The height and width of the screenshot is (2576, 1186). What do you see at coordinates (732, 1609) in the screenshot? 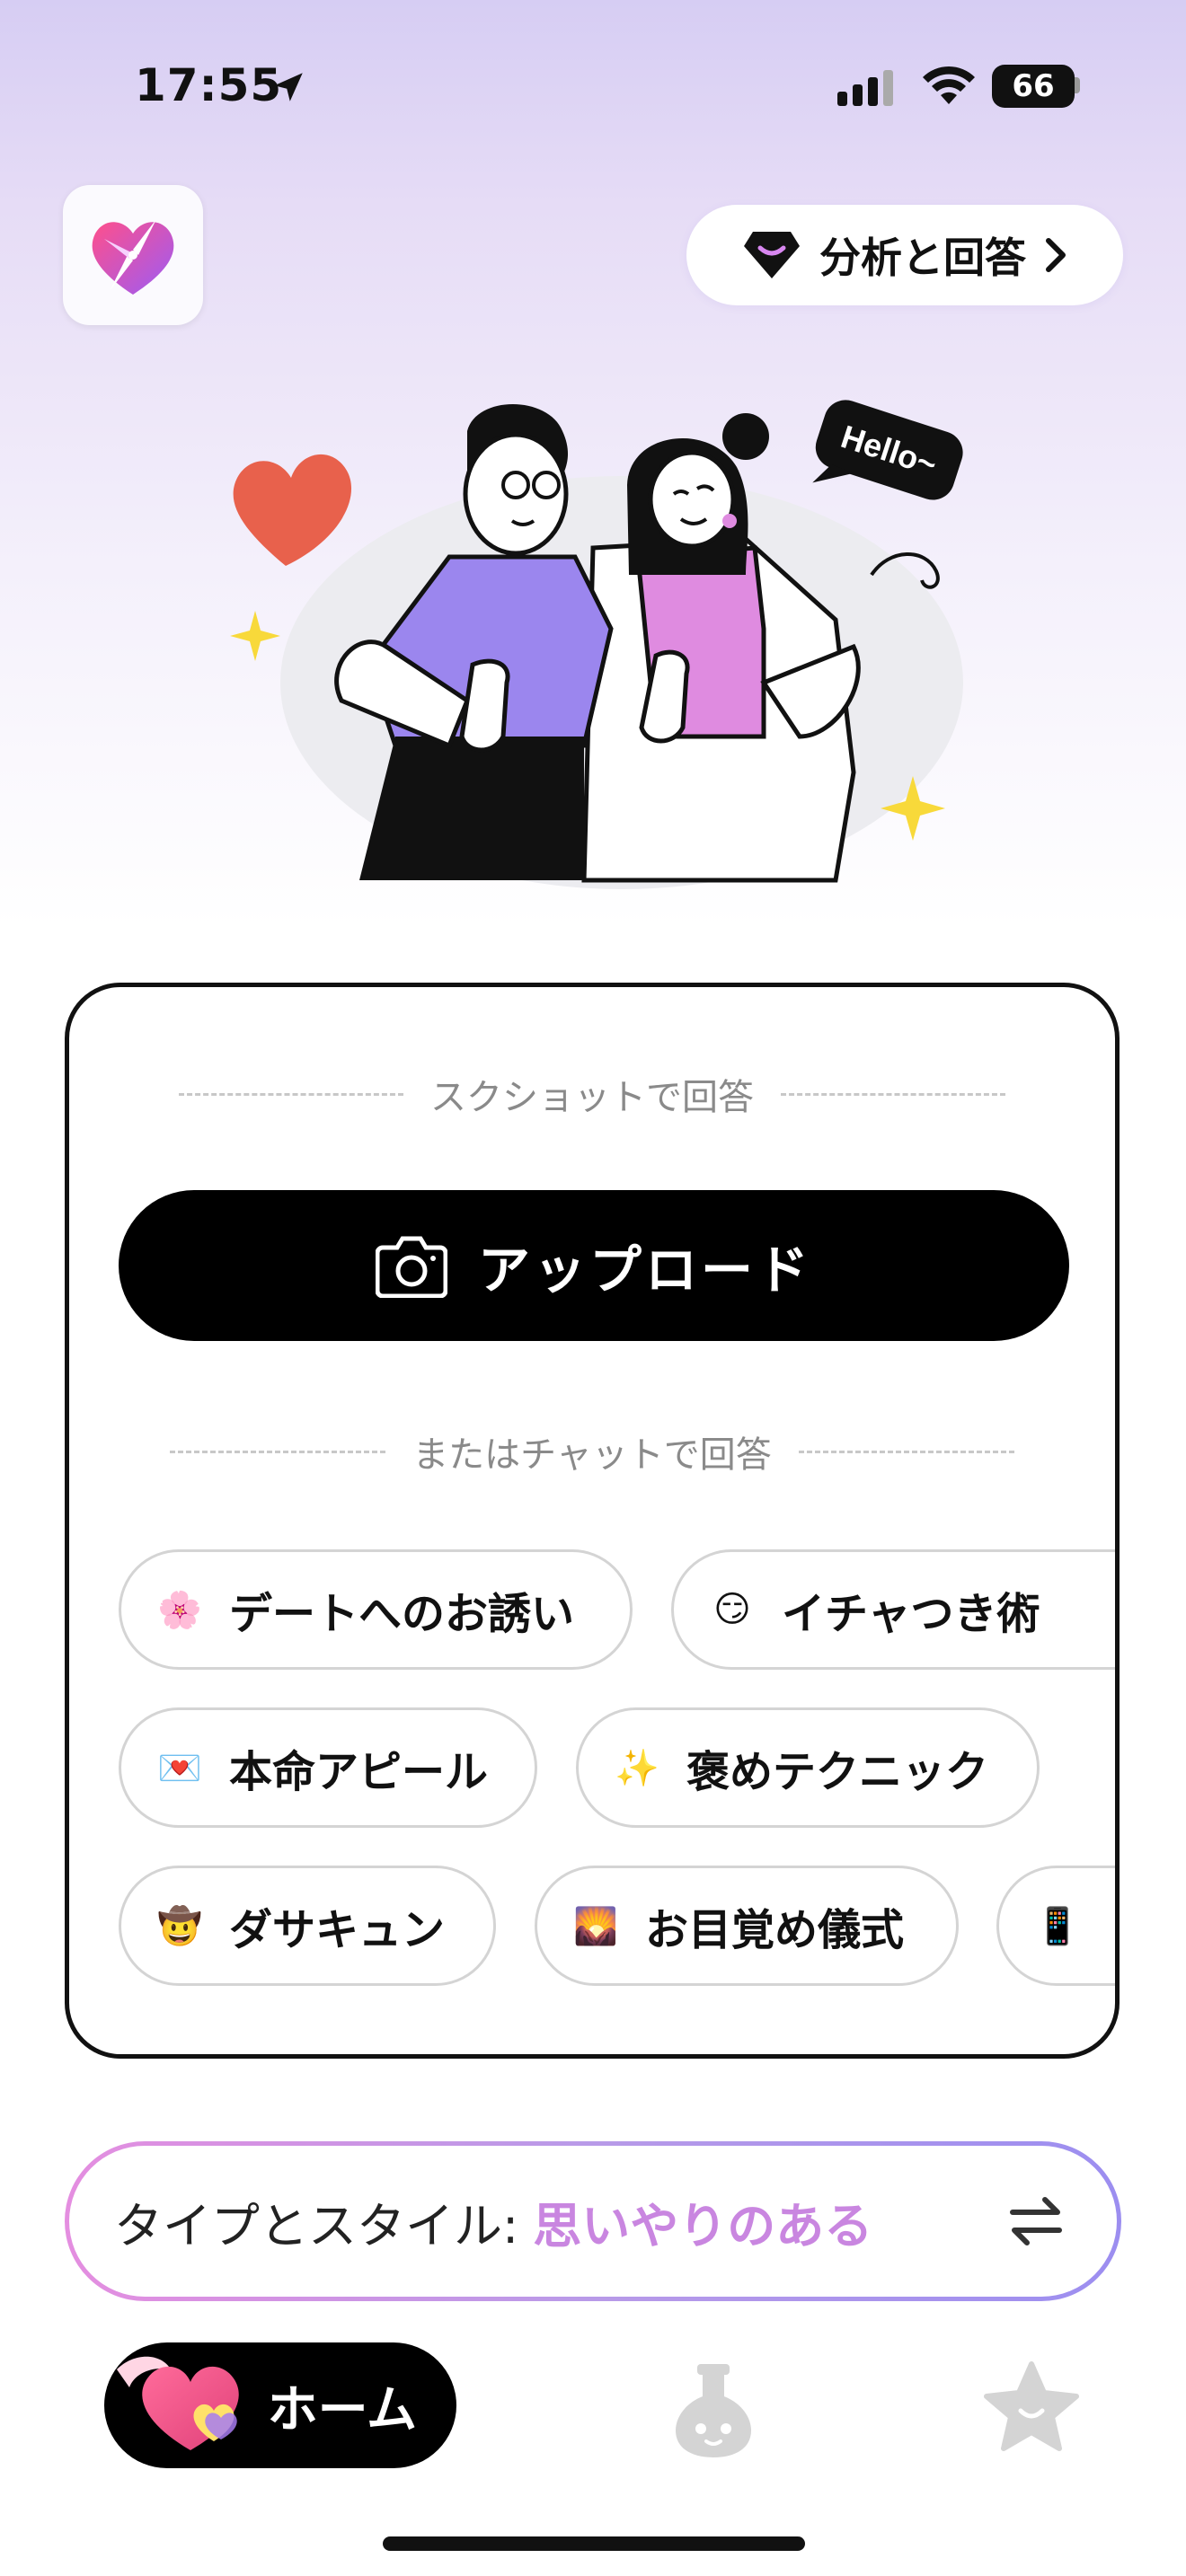
I see `smirk-icon: 😏` at bounding box center [732, 1609].